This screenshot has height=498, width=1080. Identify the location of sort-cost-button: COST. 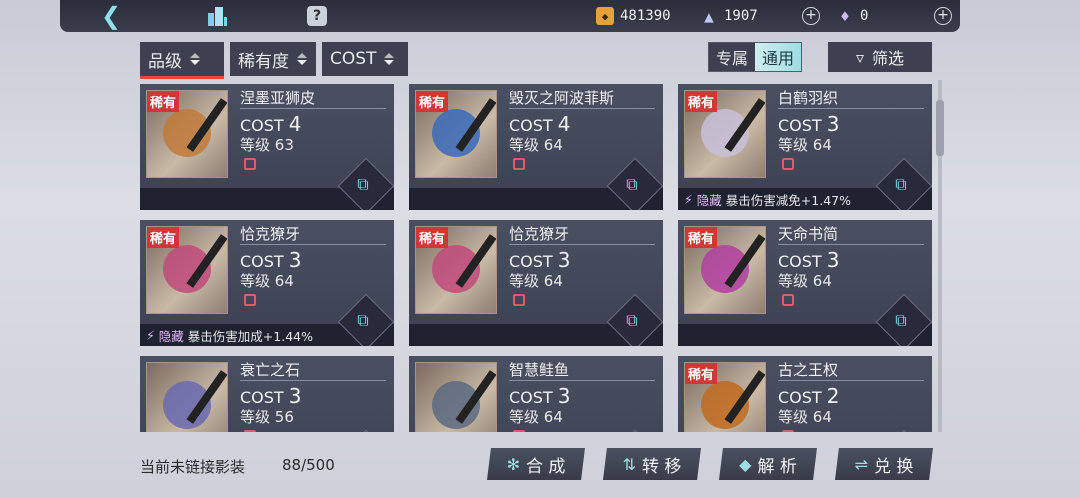
(365, 59).